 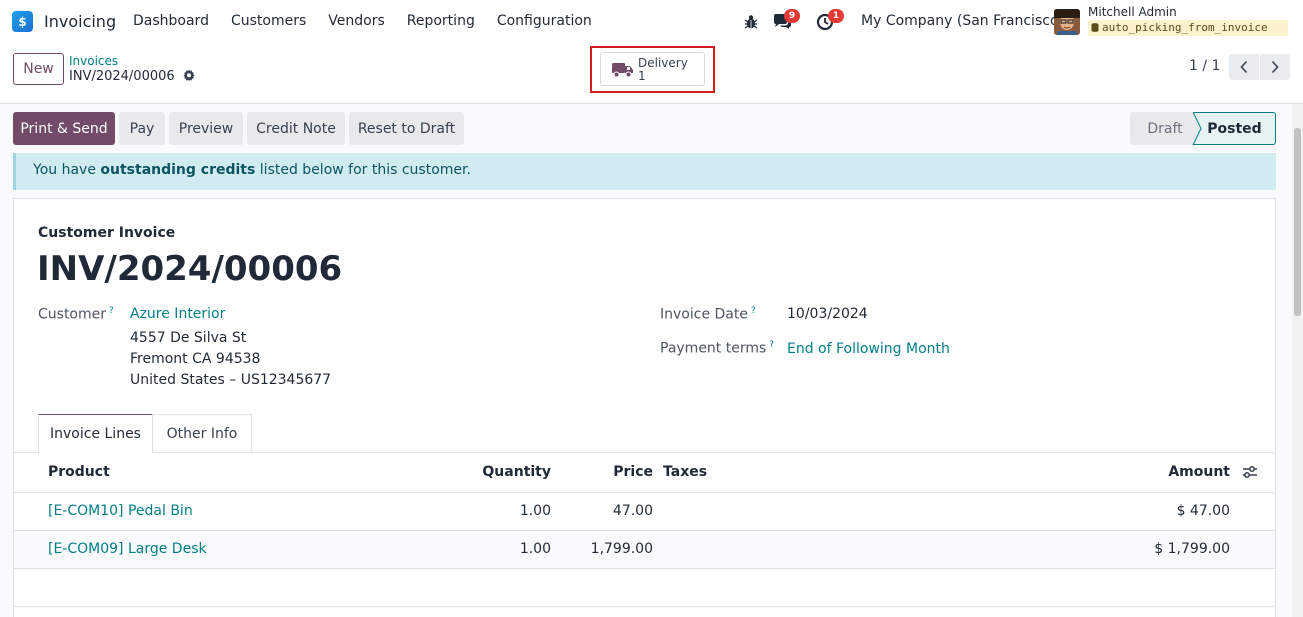 What do you see at coordinates (606, 511) in the screenshot?
I see `table-row-price: 47.00` at bounding box center [606, 511].